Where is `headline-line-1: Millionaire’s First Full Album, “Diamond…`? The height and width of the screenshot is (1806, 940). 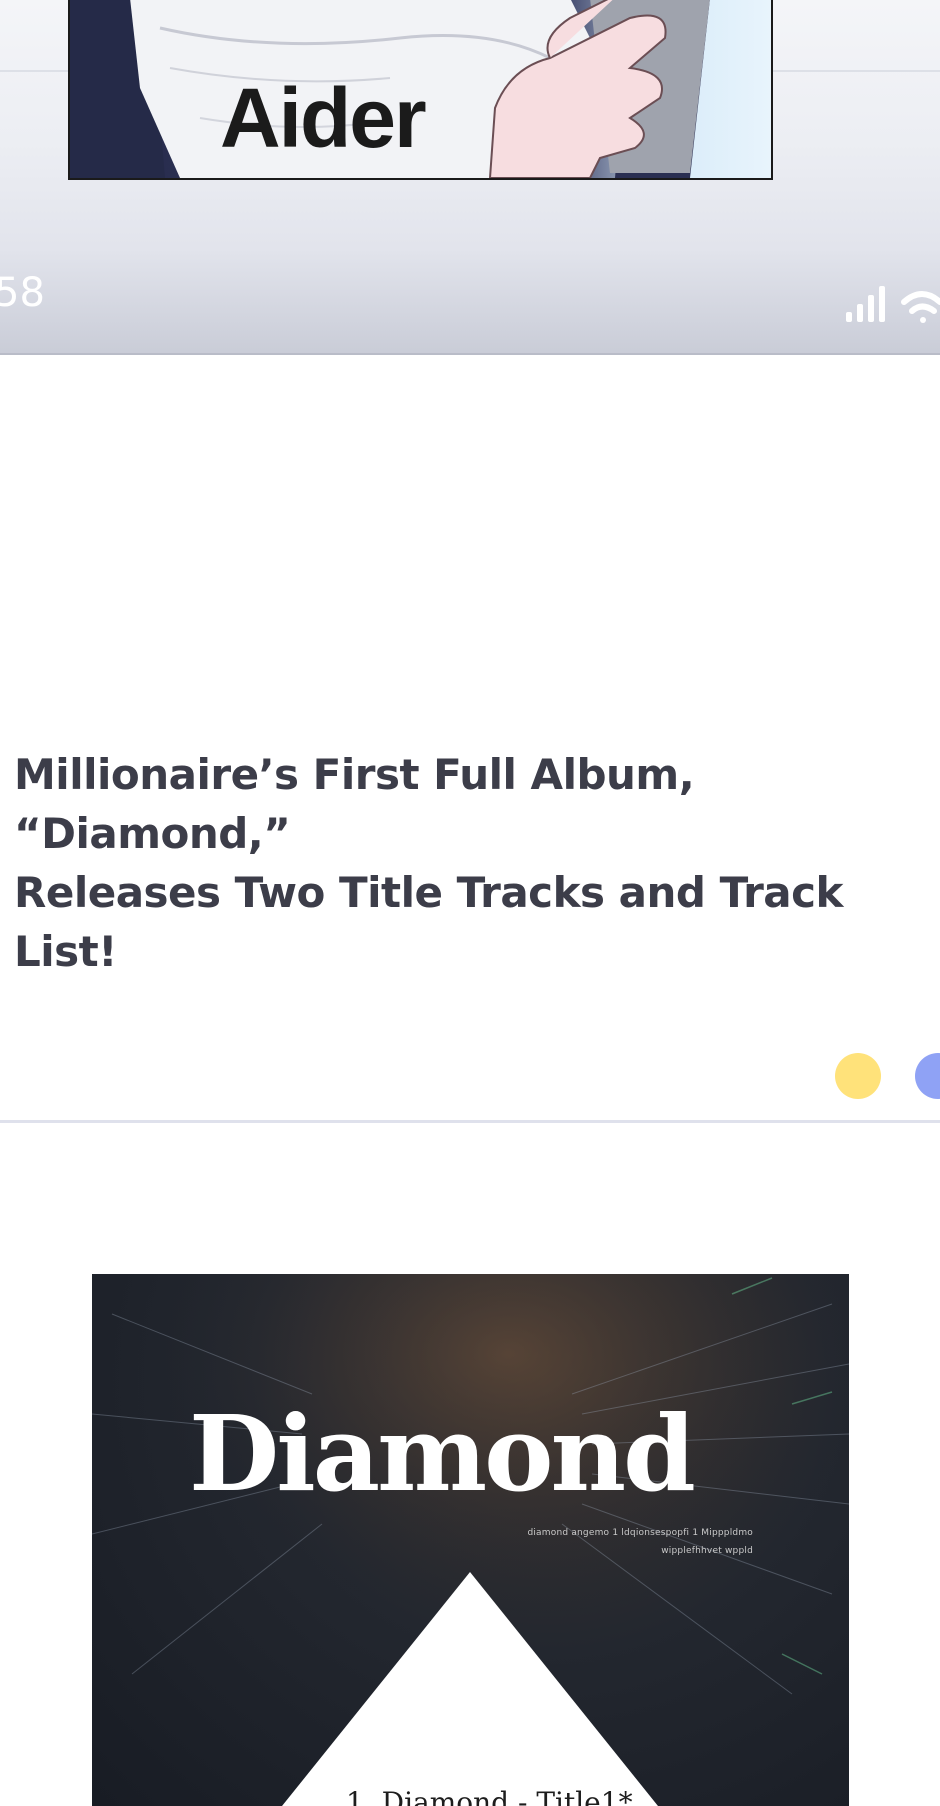 headline-line-1: Millionaire’s First Full Album, “Diamond… is located at coordinates (354, 804).